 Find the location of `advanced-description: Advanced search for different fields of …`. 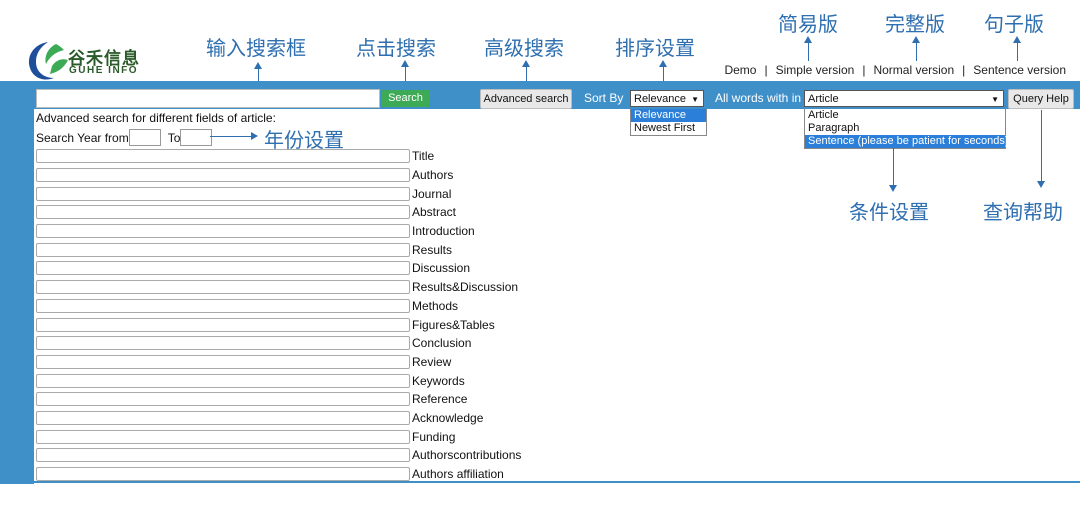

advanced-description: Advanced search for different fields of … is located at coordinates (156, 118).